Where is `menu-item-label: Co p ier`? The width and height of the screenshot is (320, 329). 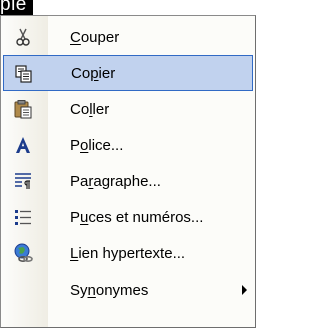 menu-item-label: Co p ier is located at coordinates (93, 73).